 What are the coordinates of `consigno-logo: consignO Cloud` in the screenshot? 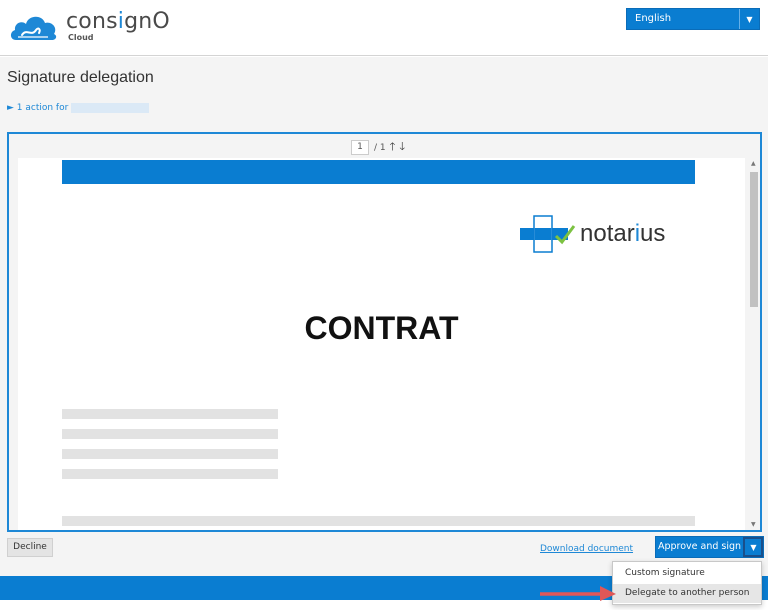 It's located at (89, 26).